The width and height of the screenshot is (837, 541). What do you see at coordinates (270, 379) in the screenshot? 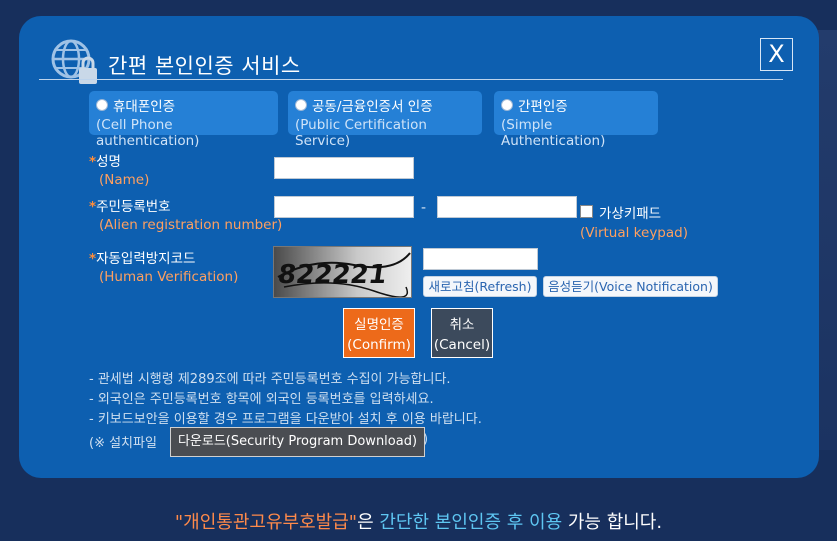
I see `notice-line: - 관세법 시행령 제289조에 따라 주민등록번호 수집이 가능합니다.` at bounding box center [270, 379].